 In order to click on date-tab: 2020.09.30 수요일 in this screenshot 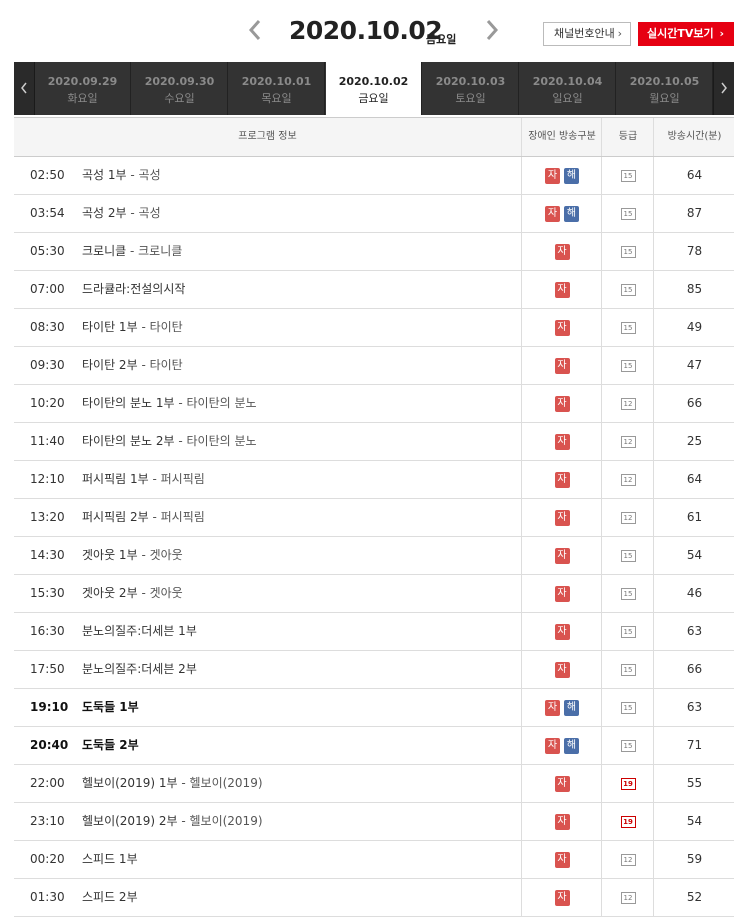, I will do `click(180, 88)`.